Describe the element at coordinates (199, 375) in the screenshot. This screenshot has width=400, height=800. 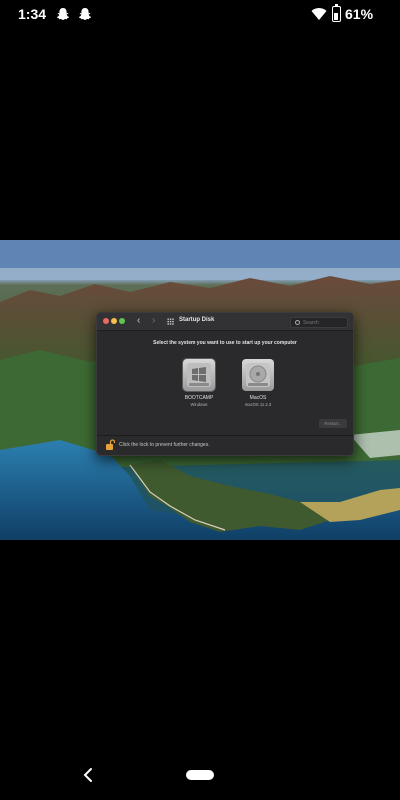
I see `windows-disk-icon` at that location.